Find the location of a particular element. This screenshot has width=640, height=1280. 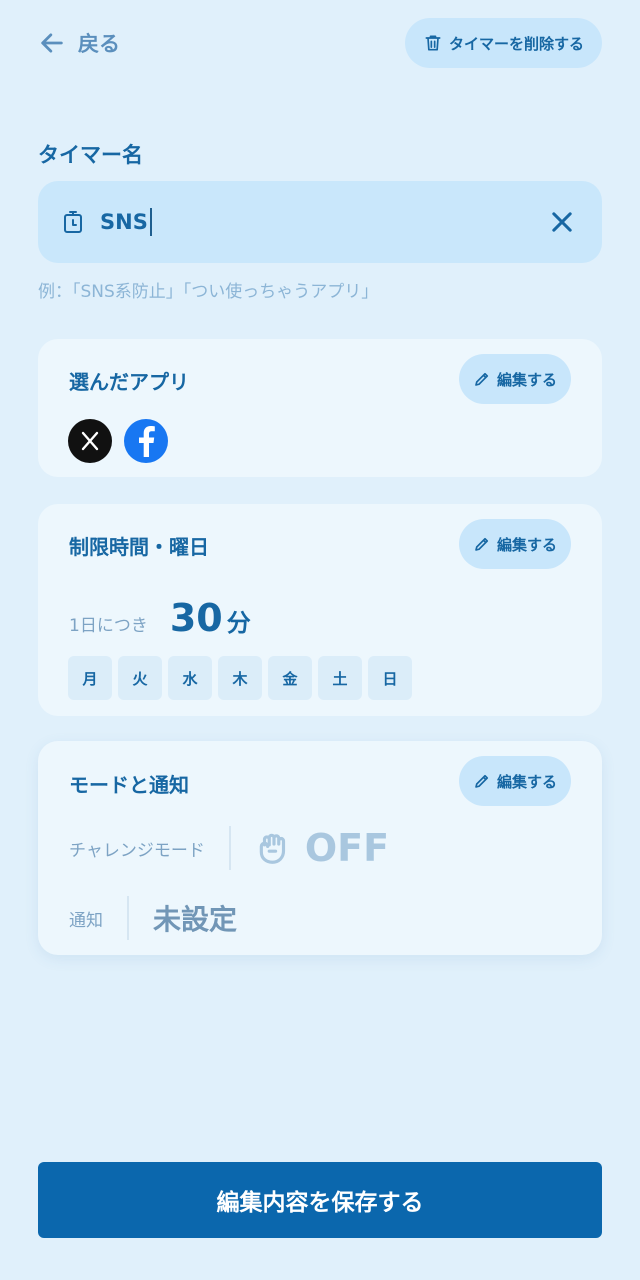

arrow-left-icon is located at coordinates (52, 43).